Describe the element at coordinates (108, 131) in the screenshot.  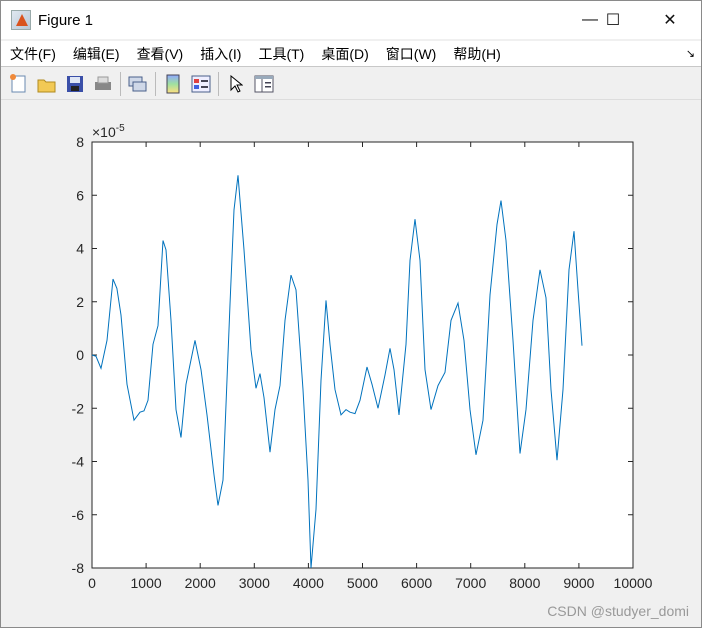
I see `y-exponent-label: ×10-5` at that location.